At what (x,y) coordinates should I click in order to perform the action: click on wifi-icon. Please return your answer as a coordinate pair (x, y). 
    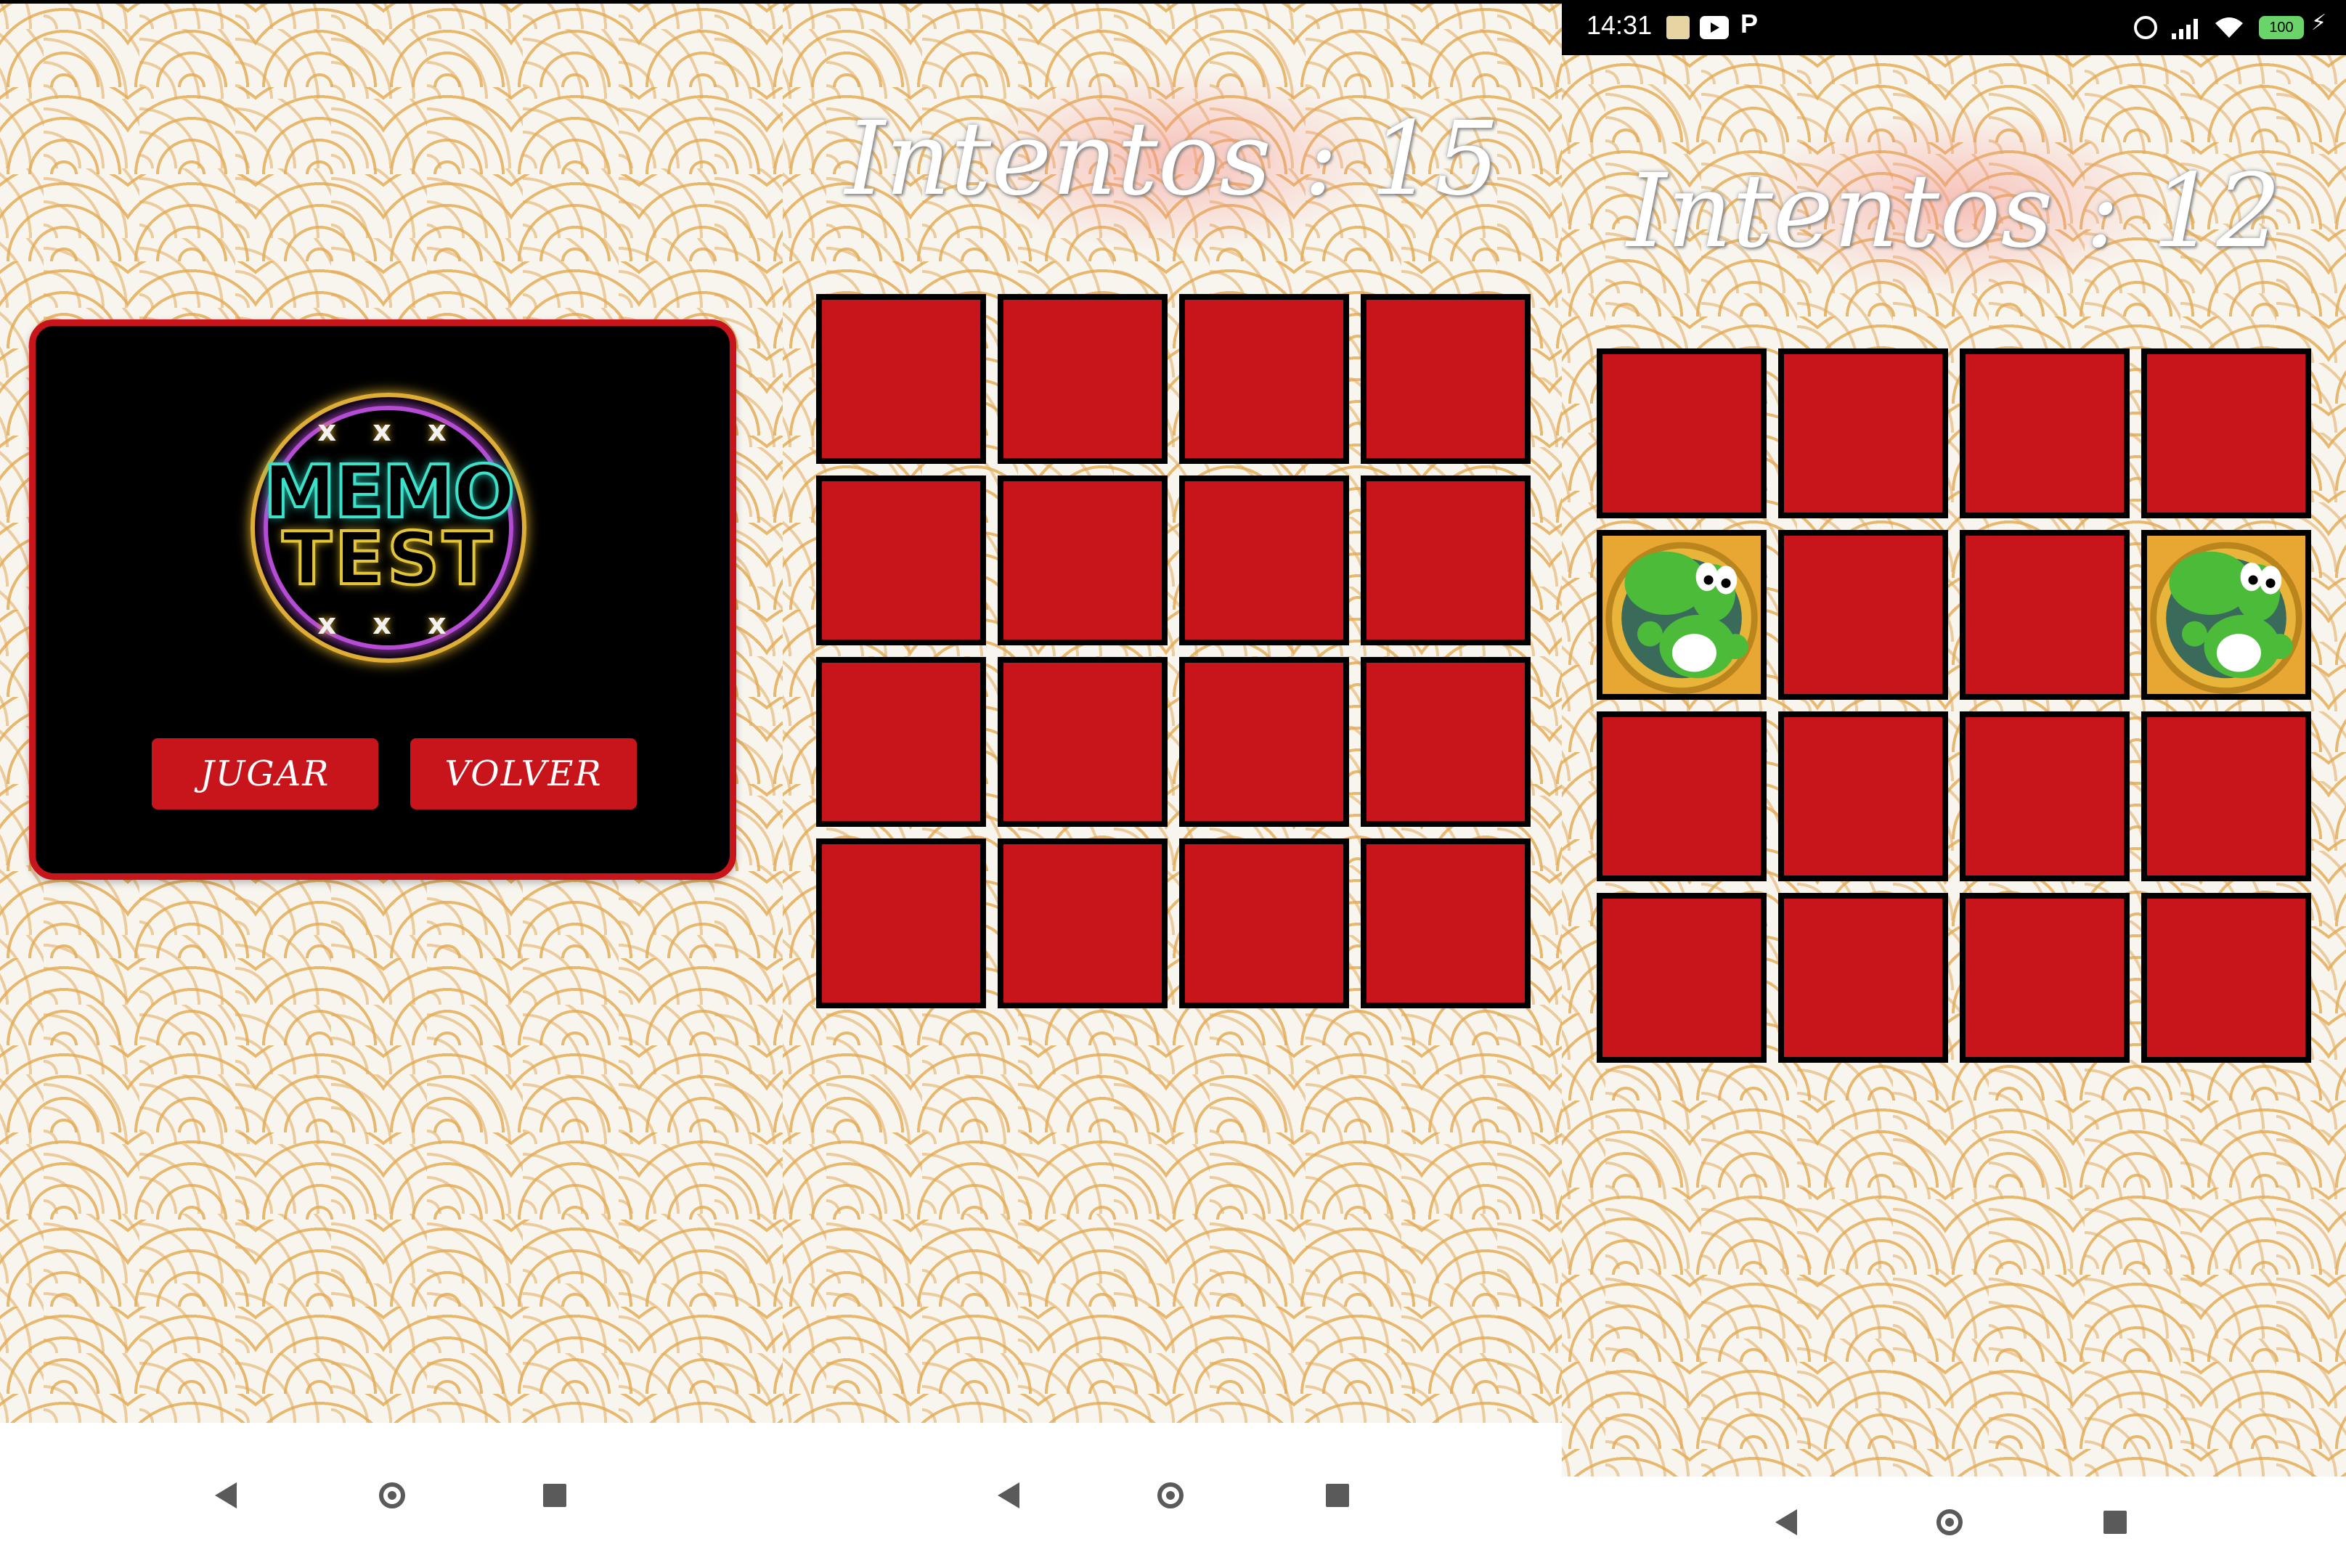
    Looking at the image, I should click on (2229, 28).